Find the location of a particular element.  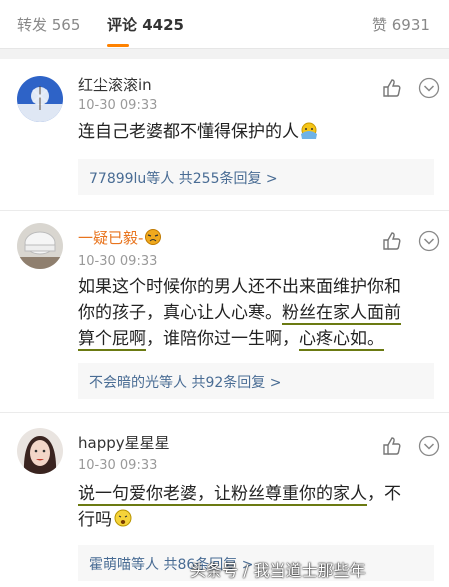

comment-text: 连自己老婆都不懂得保护的人 is located at coordinates (250, 133).